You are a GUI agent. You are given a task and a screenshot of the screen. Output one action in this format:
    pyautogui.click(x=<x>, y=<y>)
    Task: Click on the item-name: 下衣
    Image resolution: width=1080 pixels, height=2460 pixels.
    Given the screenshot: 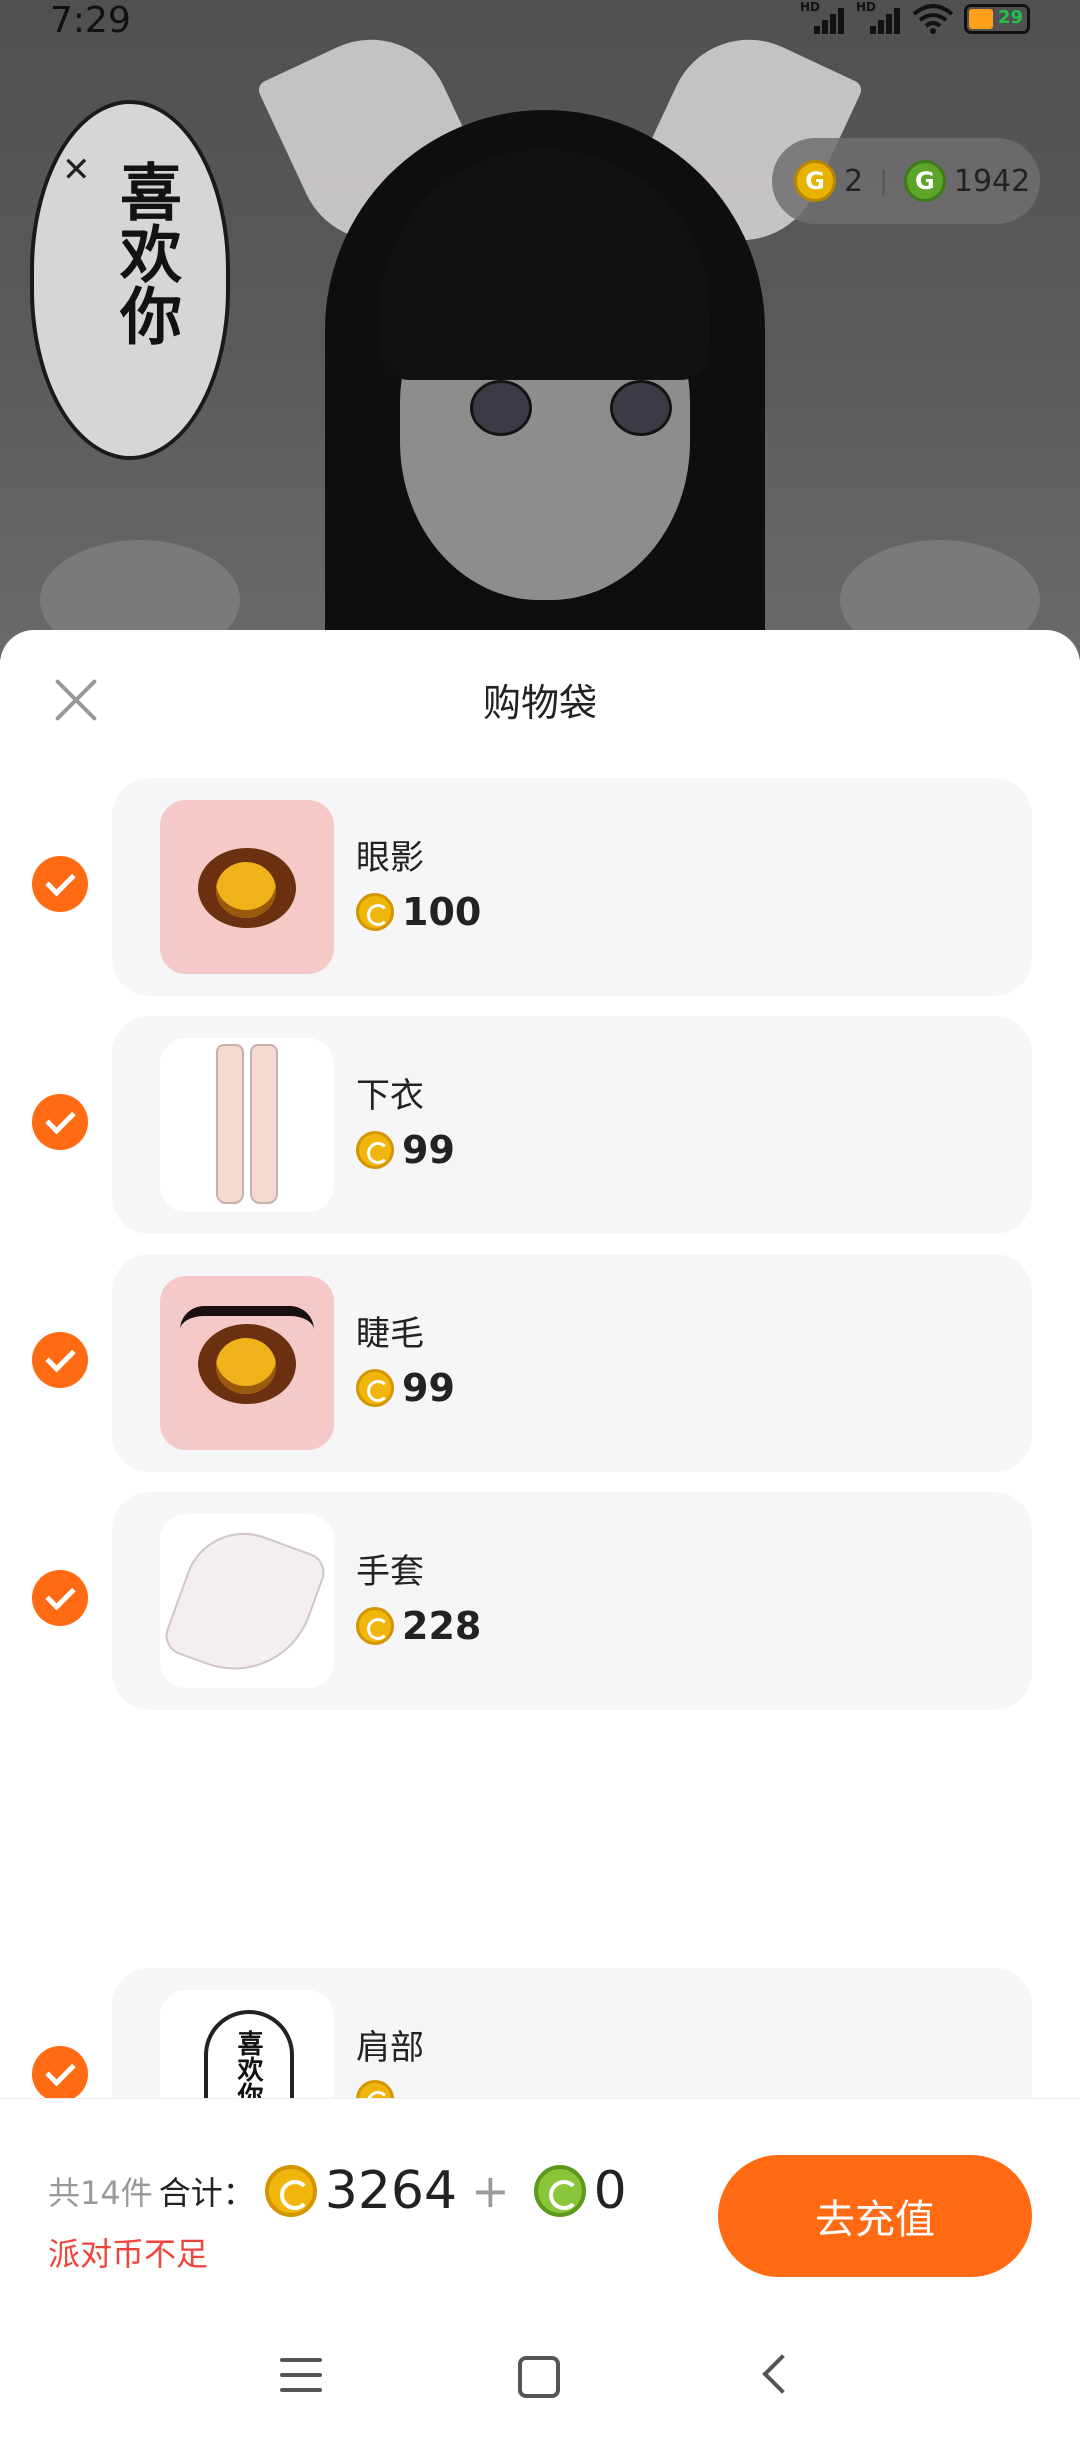 What is the action you would take?
    pyautogui.click(x=390, y=1096)
    